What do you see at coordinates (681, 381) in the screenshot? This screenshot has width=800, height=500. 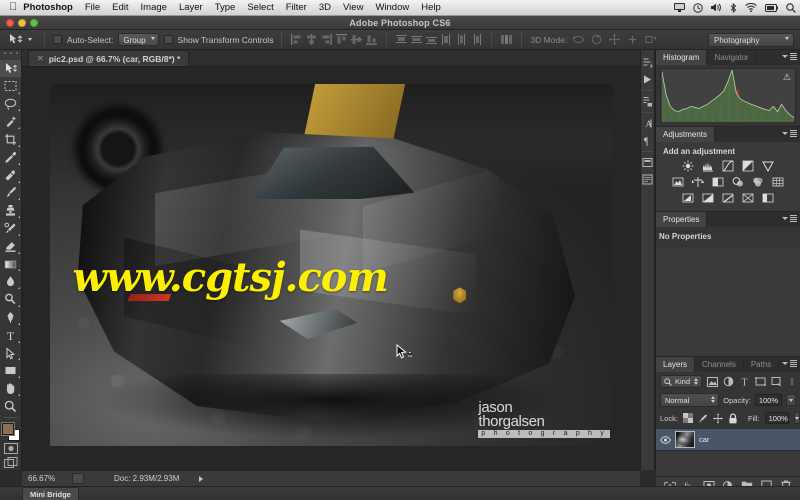 I see `layer-filter-kind-dropdown: Kind` at bounding box center [681, 381].